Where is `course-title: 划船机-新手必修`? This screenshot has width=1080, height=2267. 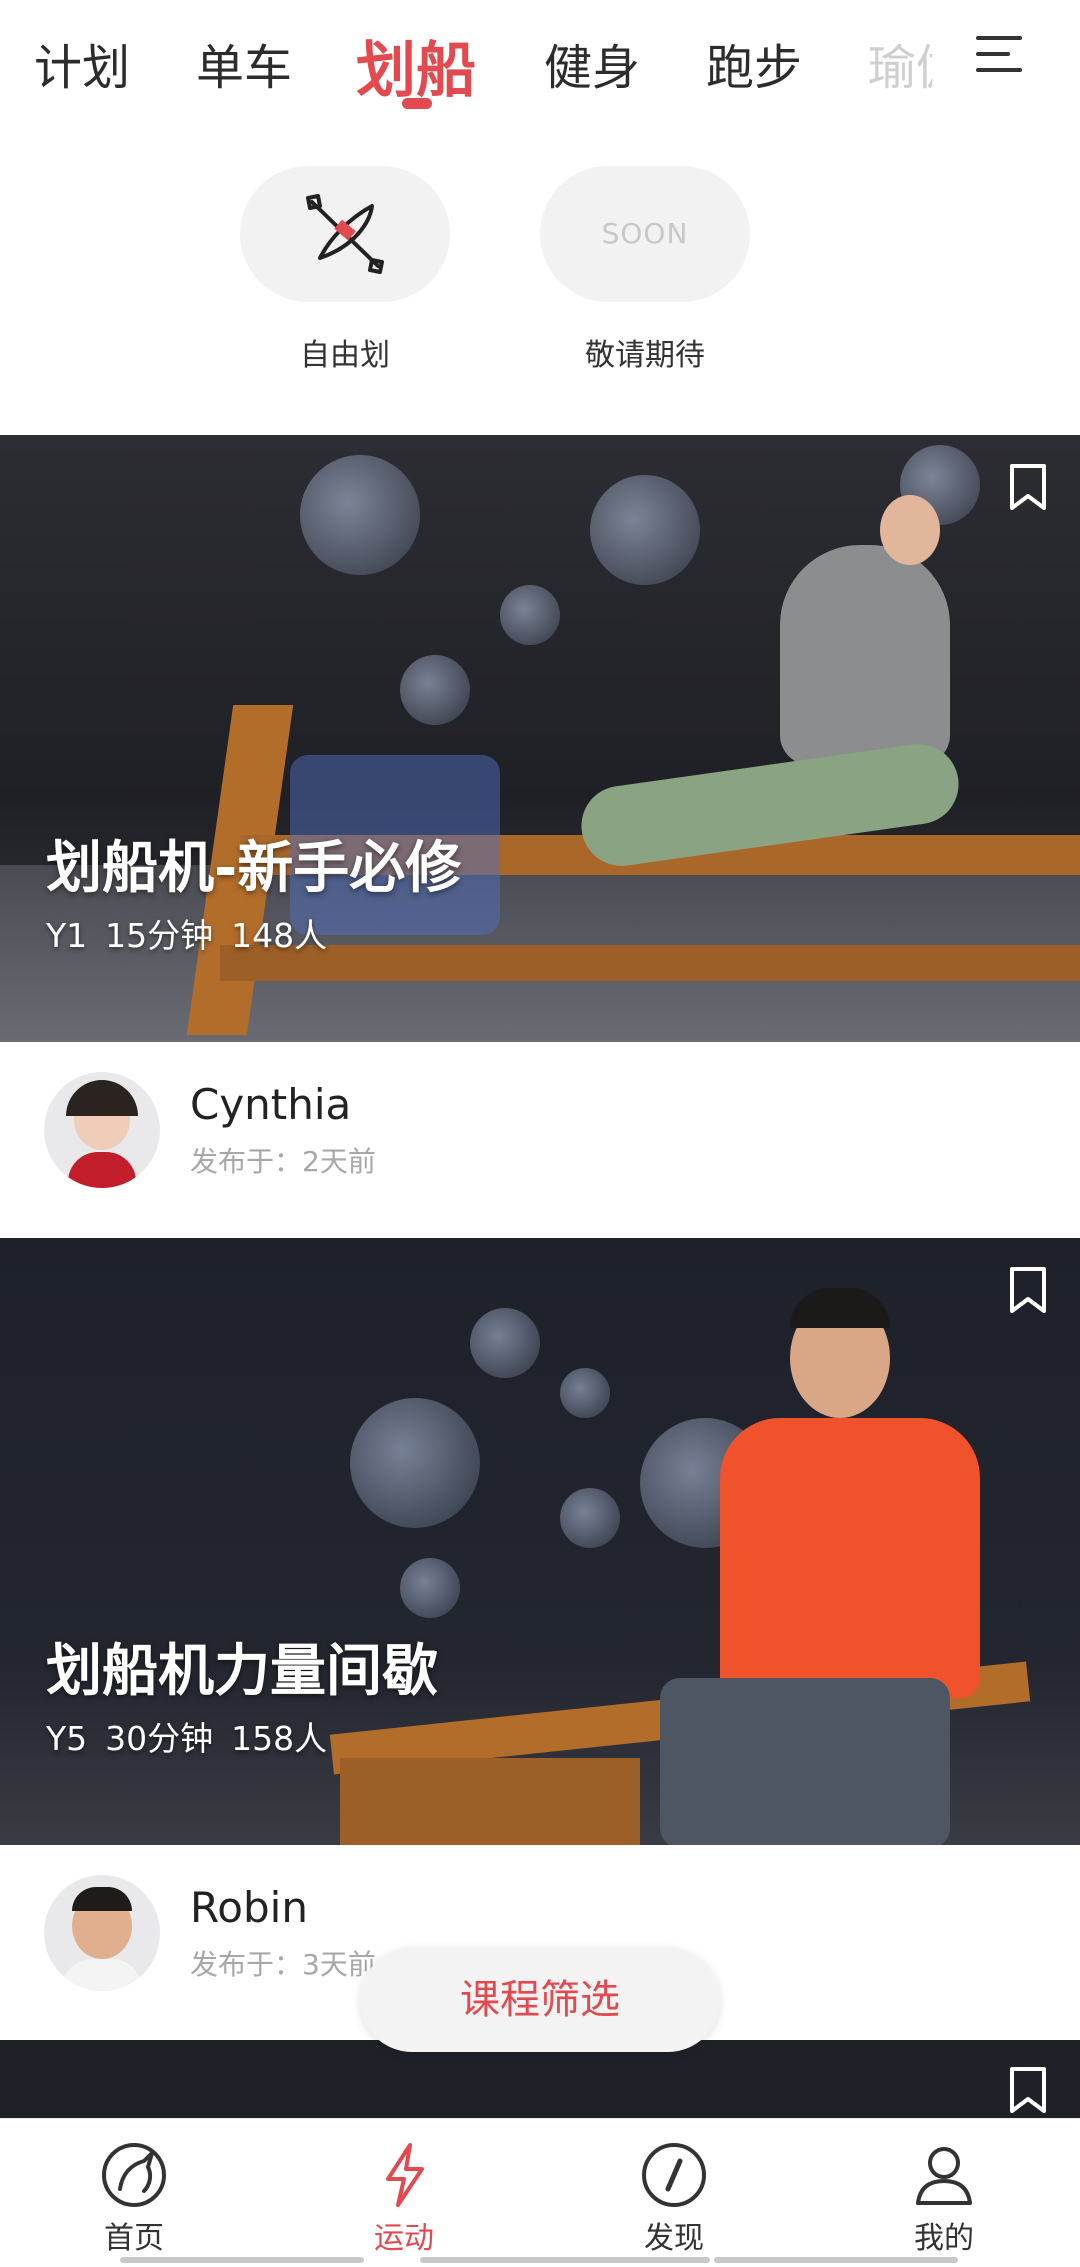
course-title: 划船机-新手必修 is located at coordinates (254, 868).